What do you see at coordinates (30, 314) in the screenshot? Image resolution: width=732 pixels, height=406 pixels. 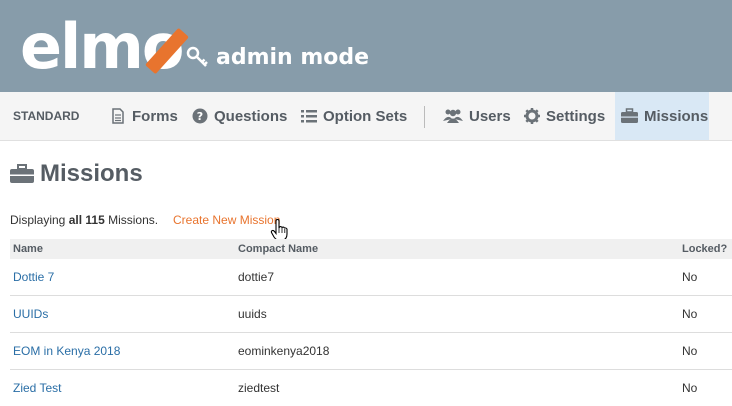 I see `mission-name-link: UUIDs` at bounding box center [30, 314].